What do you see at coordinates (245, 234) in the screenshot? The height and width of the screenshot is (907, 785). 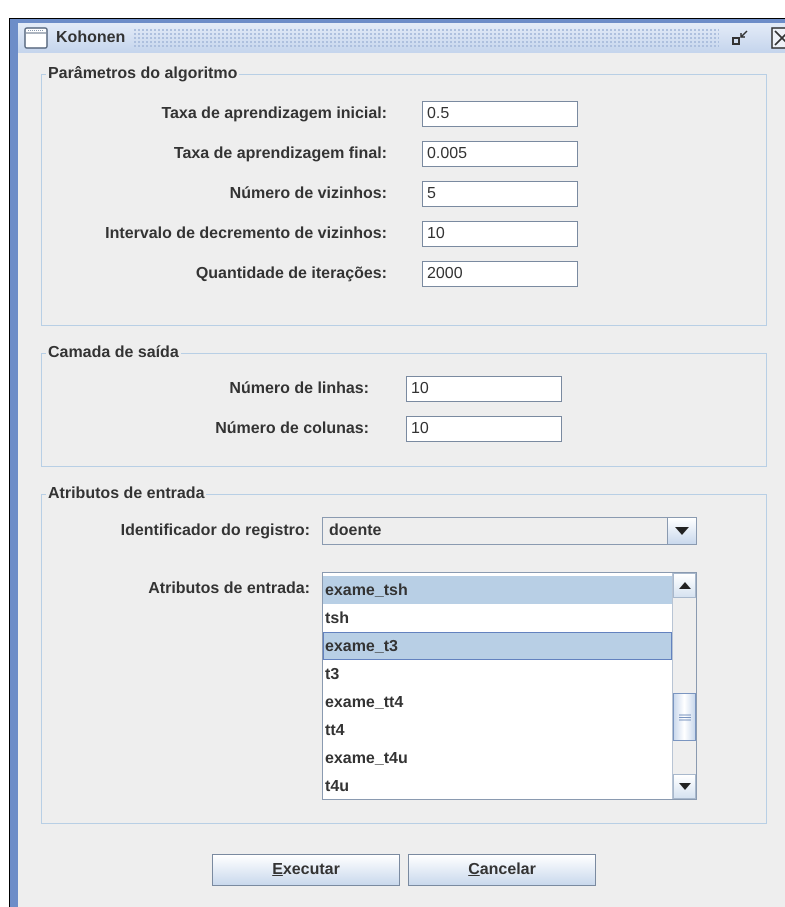 I see `field-label: Intervalo de decremento de vizinhos:` at bounding box center [245, 234].